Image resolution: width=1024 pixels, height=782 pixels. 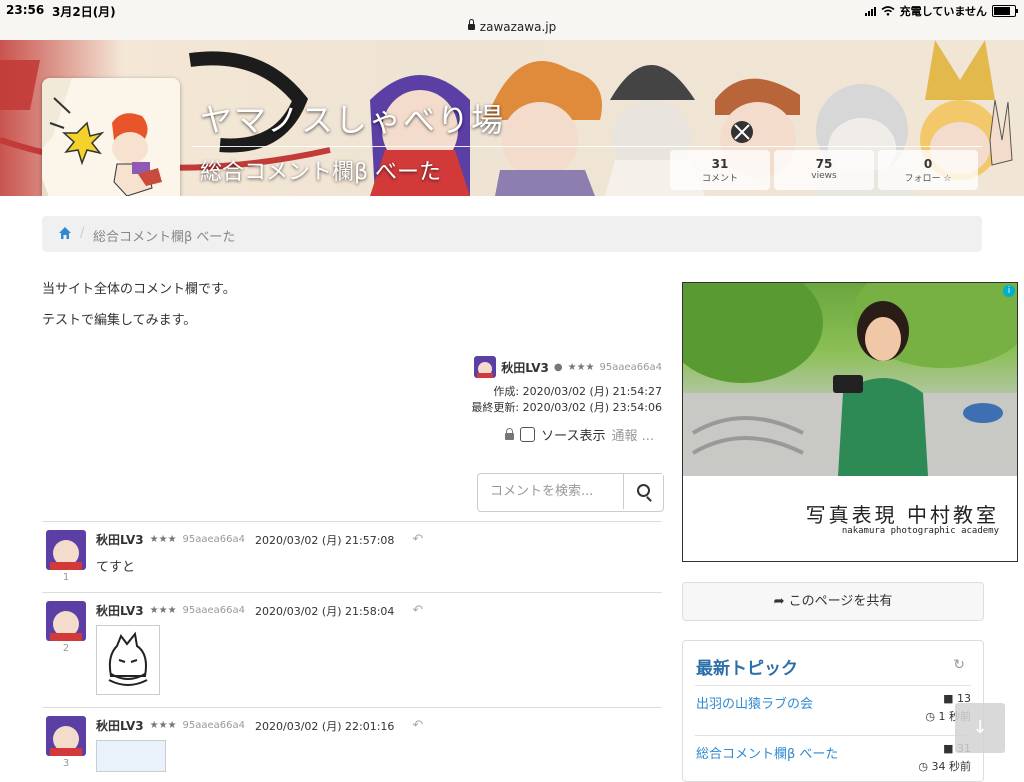 What do you see at coordinates (1005, 11) in the screenshot?
I see `battery-icon` at bounding box center [1005, 11].